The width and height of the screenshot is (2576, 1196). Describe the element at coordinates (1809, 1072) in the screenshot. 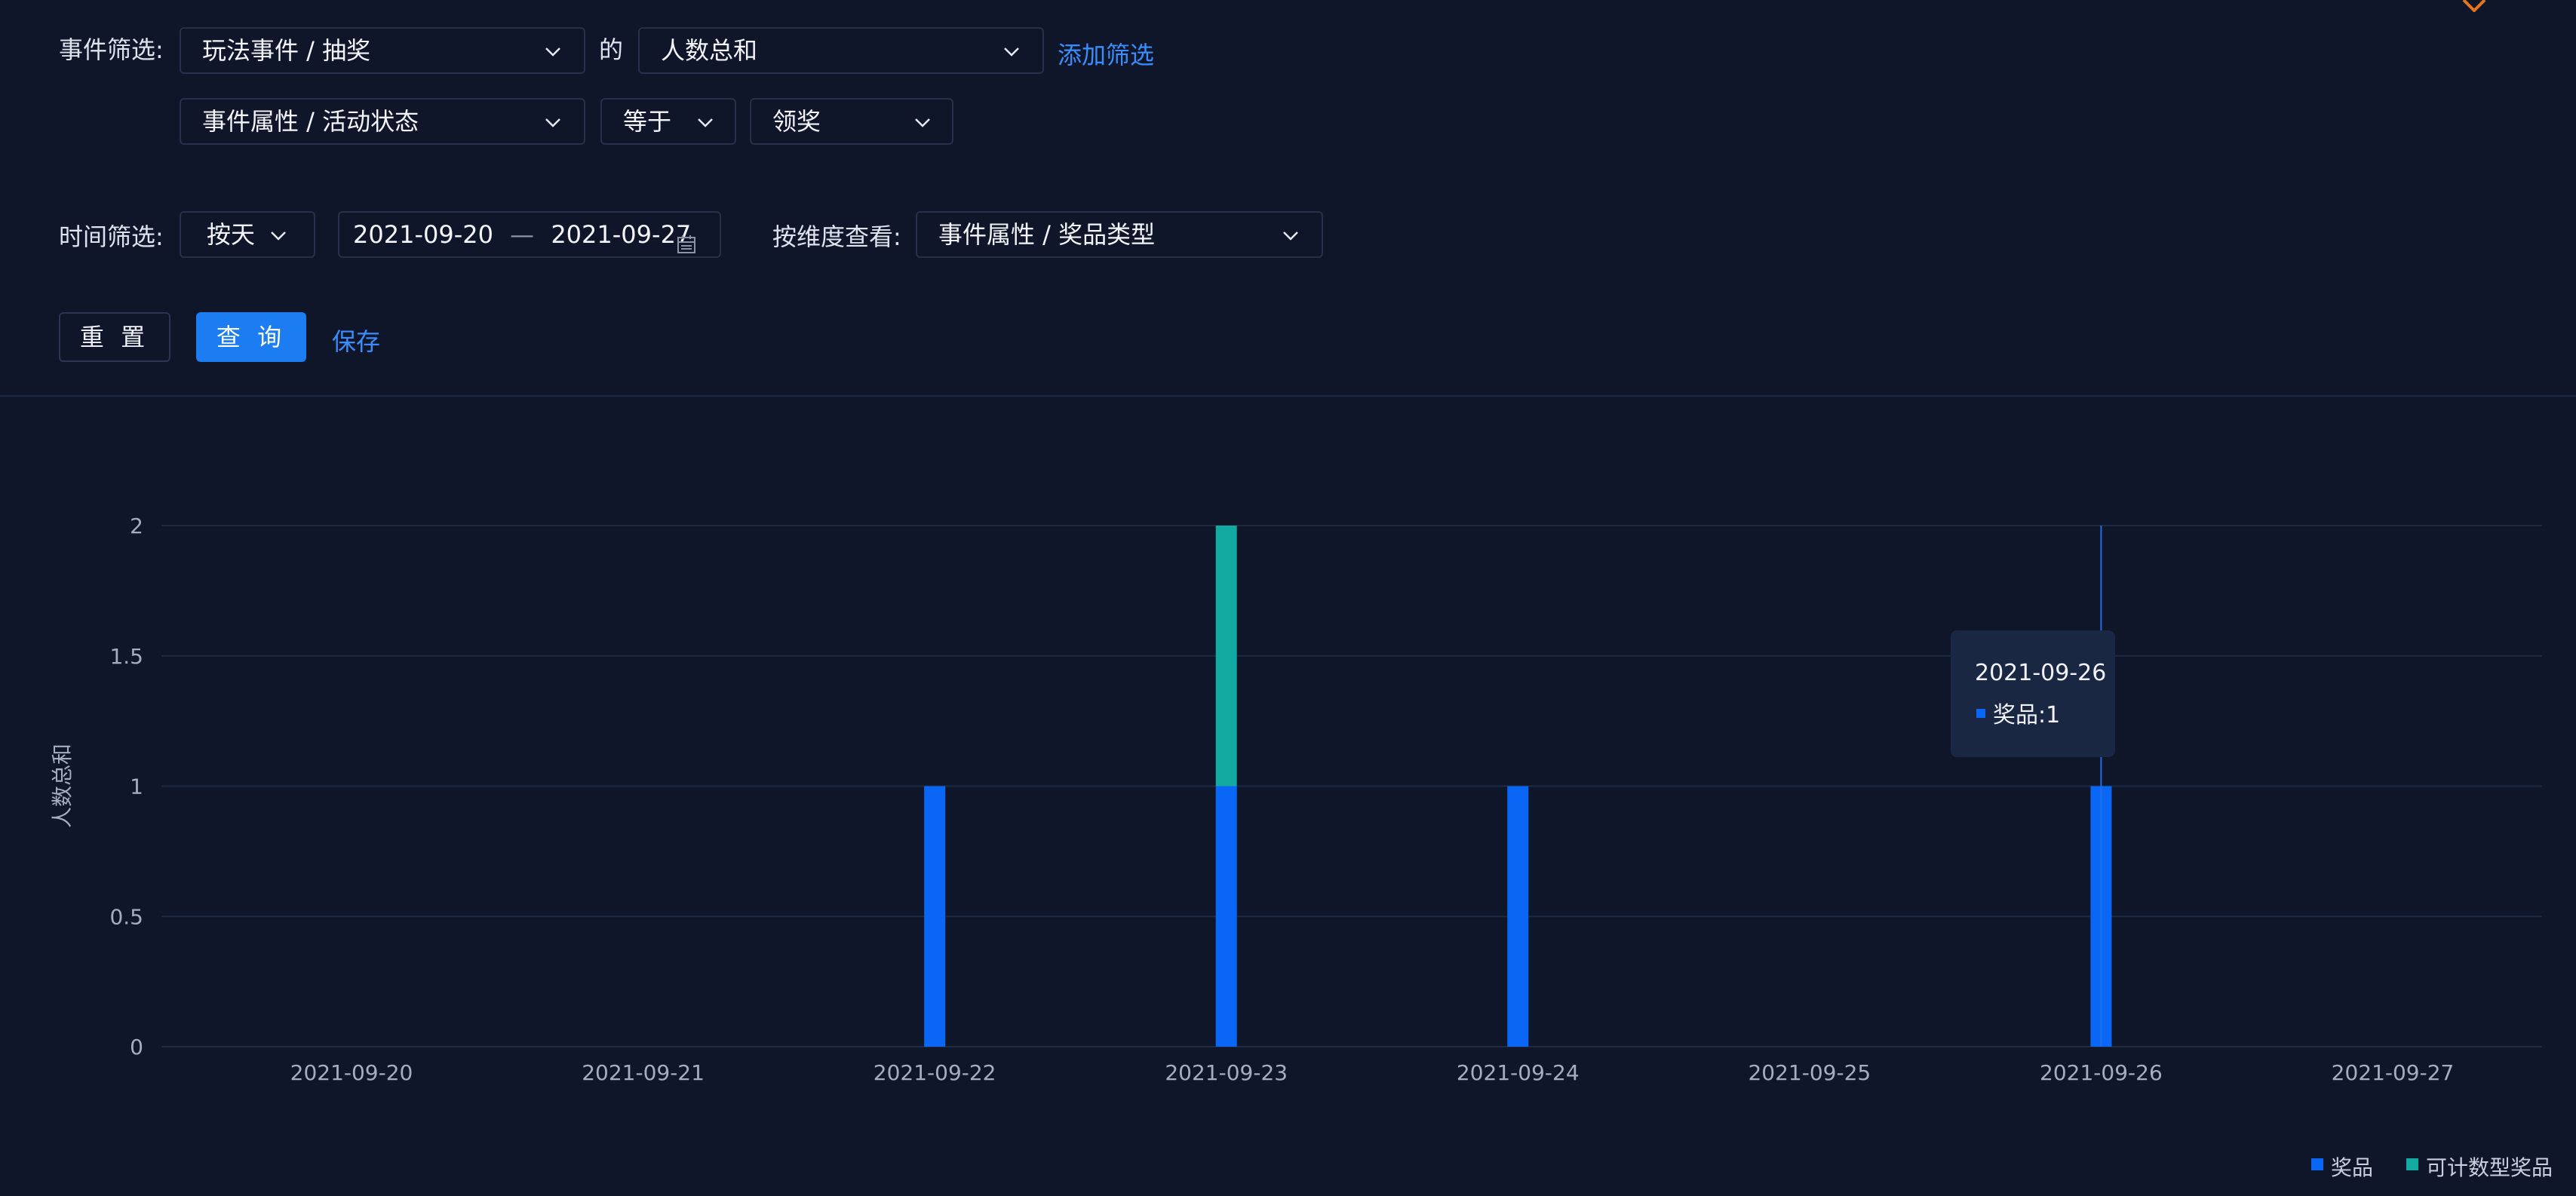

I see `x-tick-label: 2021-09-25` at that location.